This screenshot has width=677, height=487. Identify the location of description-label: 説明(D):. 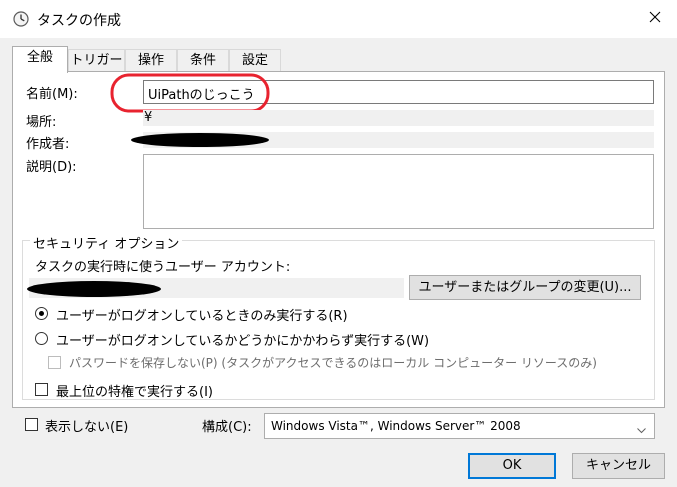
(51, 167).